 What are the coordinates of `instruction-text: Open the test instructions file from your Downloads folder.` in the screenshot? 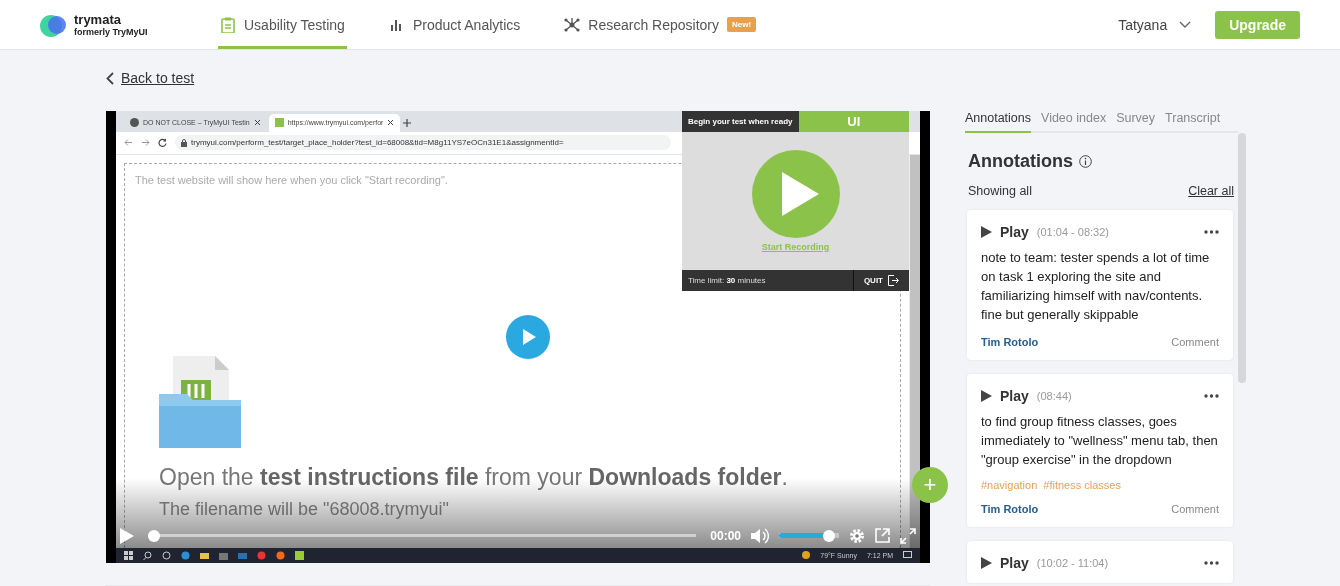 It's located at (473, 477).